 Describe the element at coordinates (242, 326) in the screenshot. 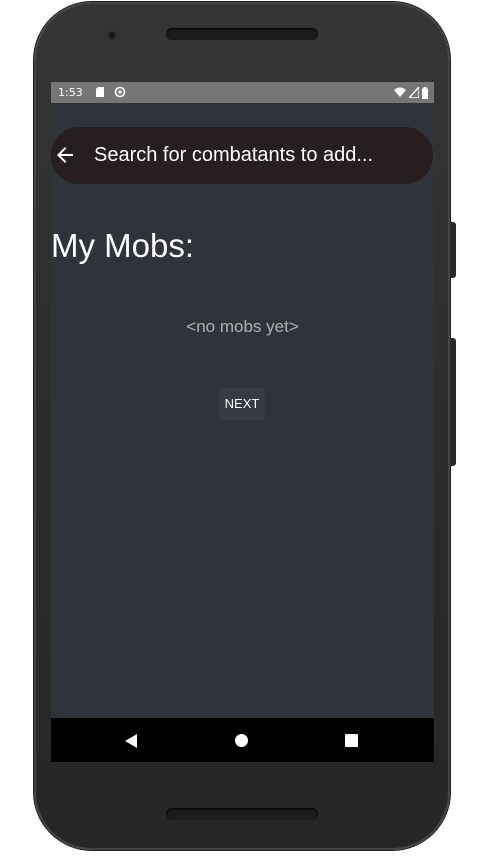

I see `empty-state-text: <no mobs yet>` at that location.